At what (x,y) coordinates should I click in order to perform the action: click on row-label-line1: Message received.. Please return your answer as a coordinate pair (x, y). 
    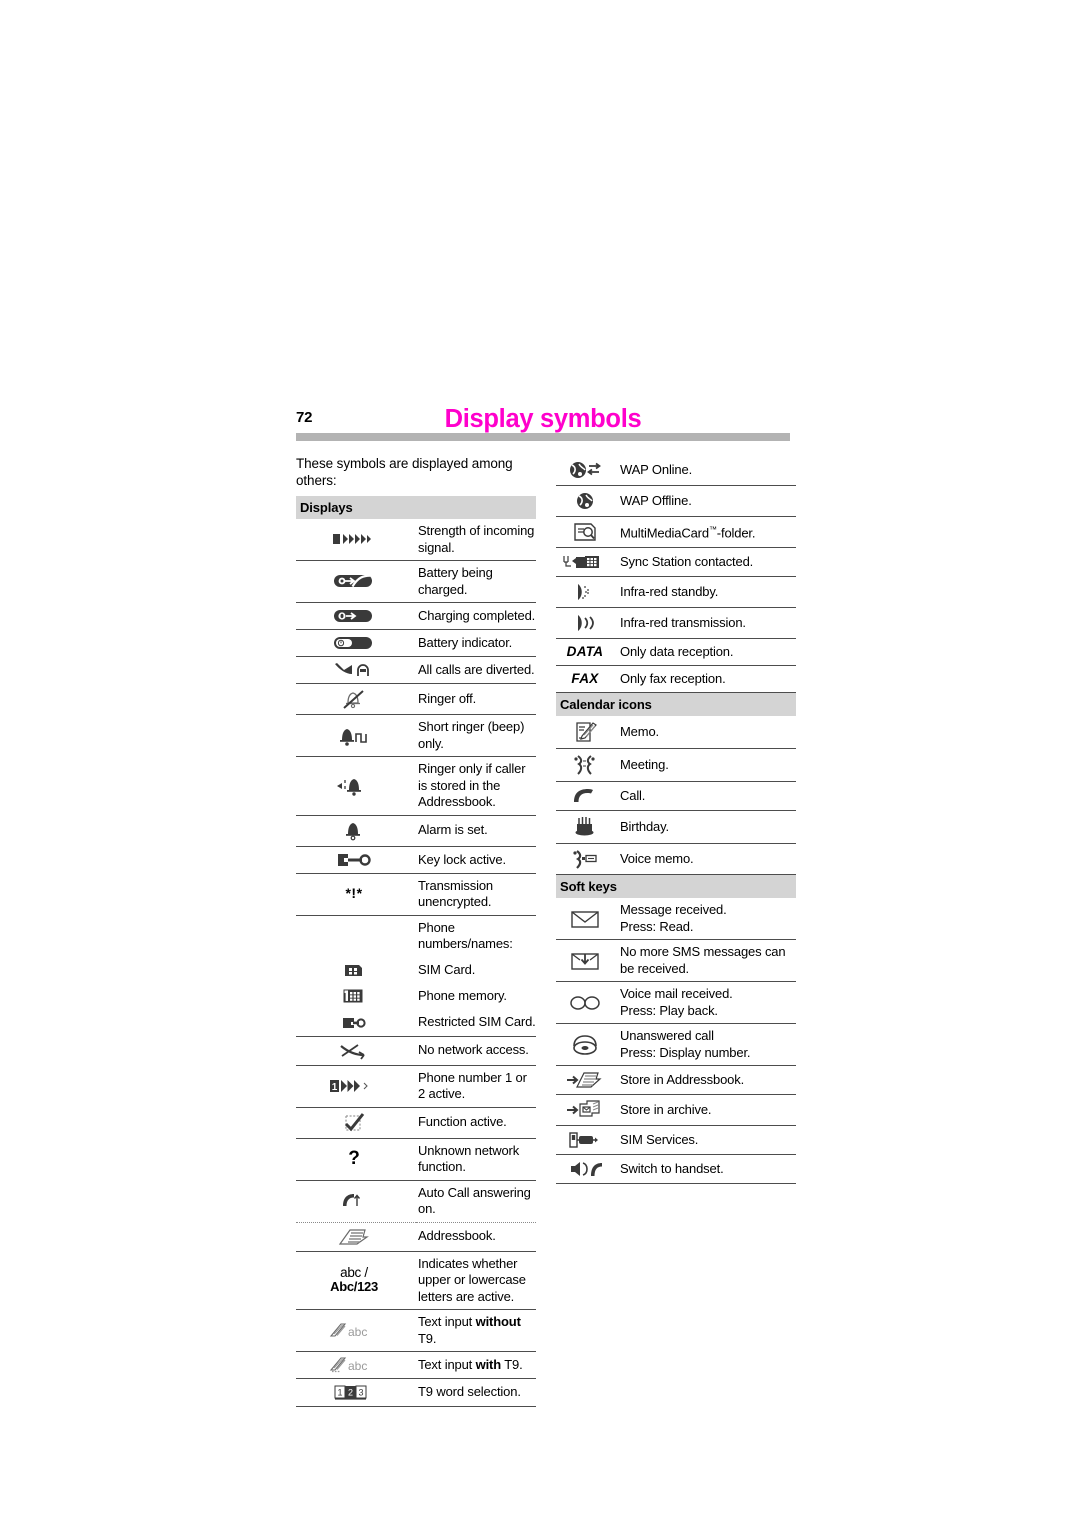
    Looking at the image, I should click on (673, 909).